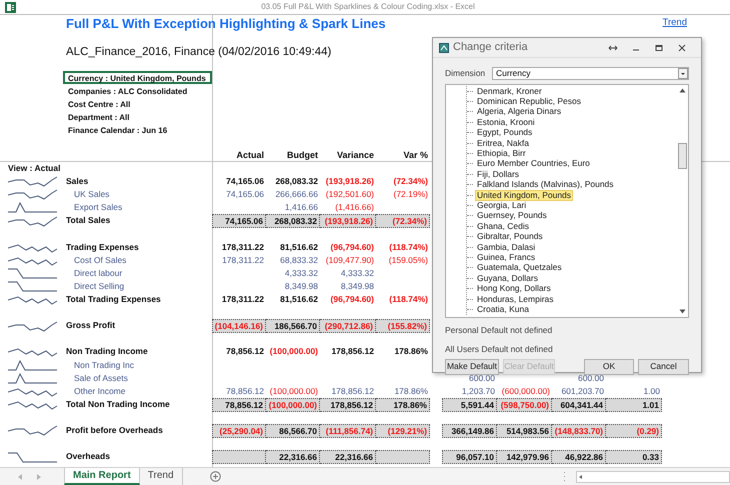 This screenshot has width=730, height=485. I want to click on table-cell: 268,083.32, so click(293, 221).